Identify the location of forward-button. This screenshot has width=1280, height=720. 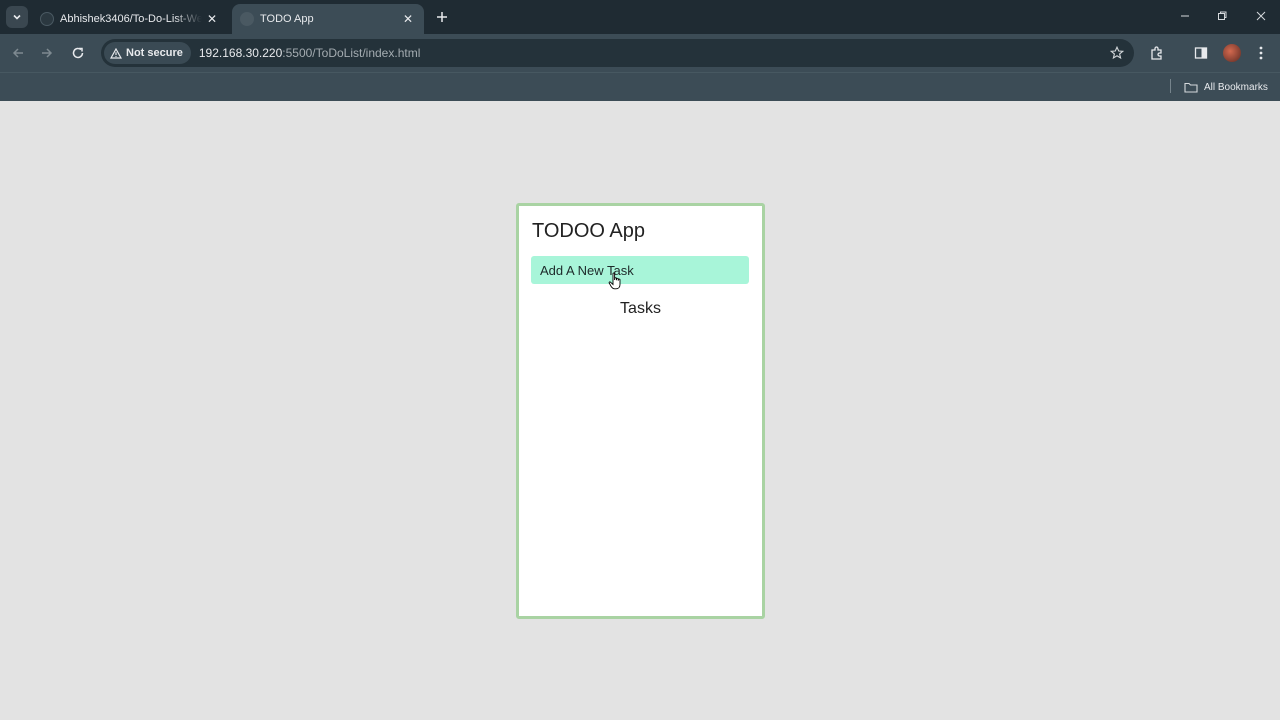
(47, 53).